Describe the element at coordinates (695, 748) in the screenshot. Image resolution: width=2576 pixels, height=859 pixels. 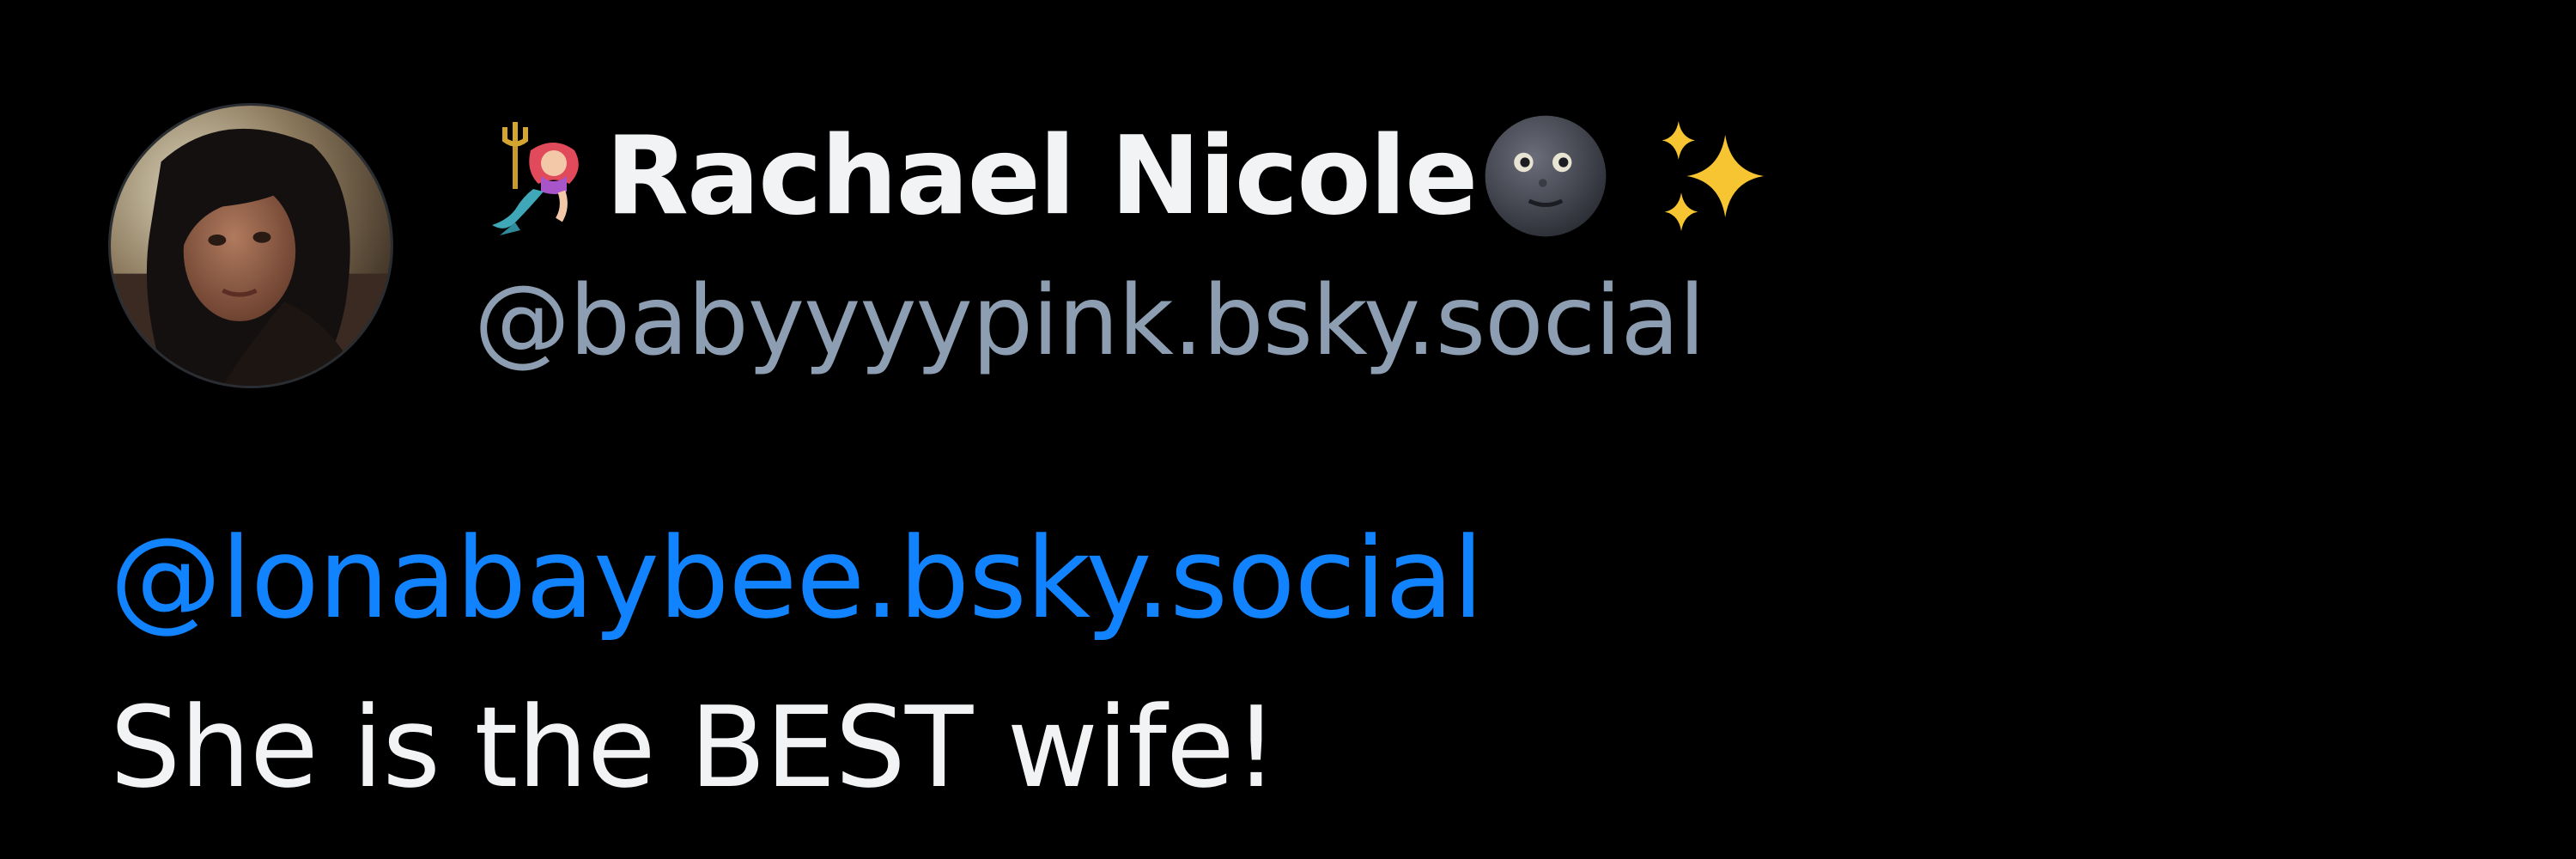
I see `post-body-text: She is the BEST wife!` at that location.